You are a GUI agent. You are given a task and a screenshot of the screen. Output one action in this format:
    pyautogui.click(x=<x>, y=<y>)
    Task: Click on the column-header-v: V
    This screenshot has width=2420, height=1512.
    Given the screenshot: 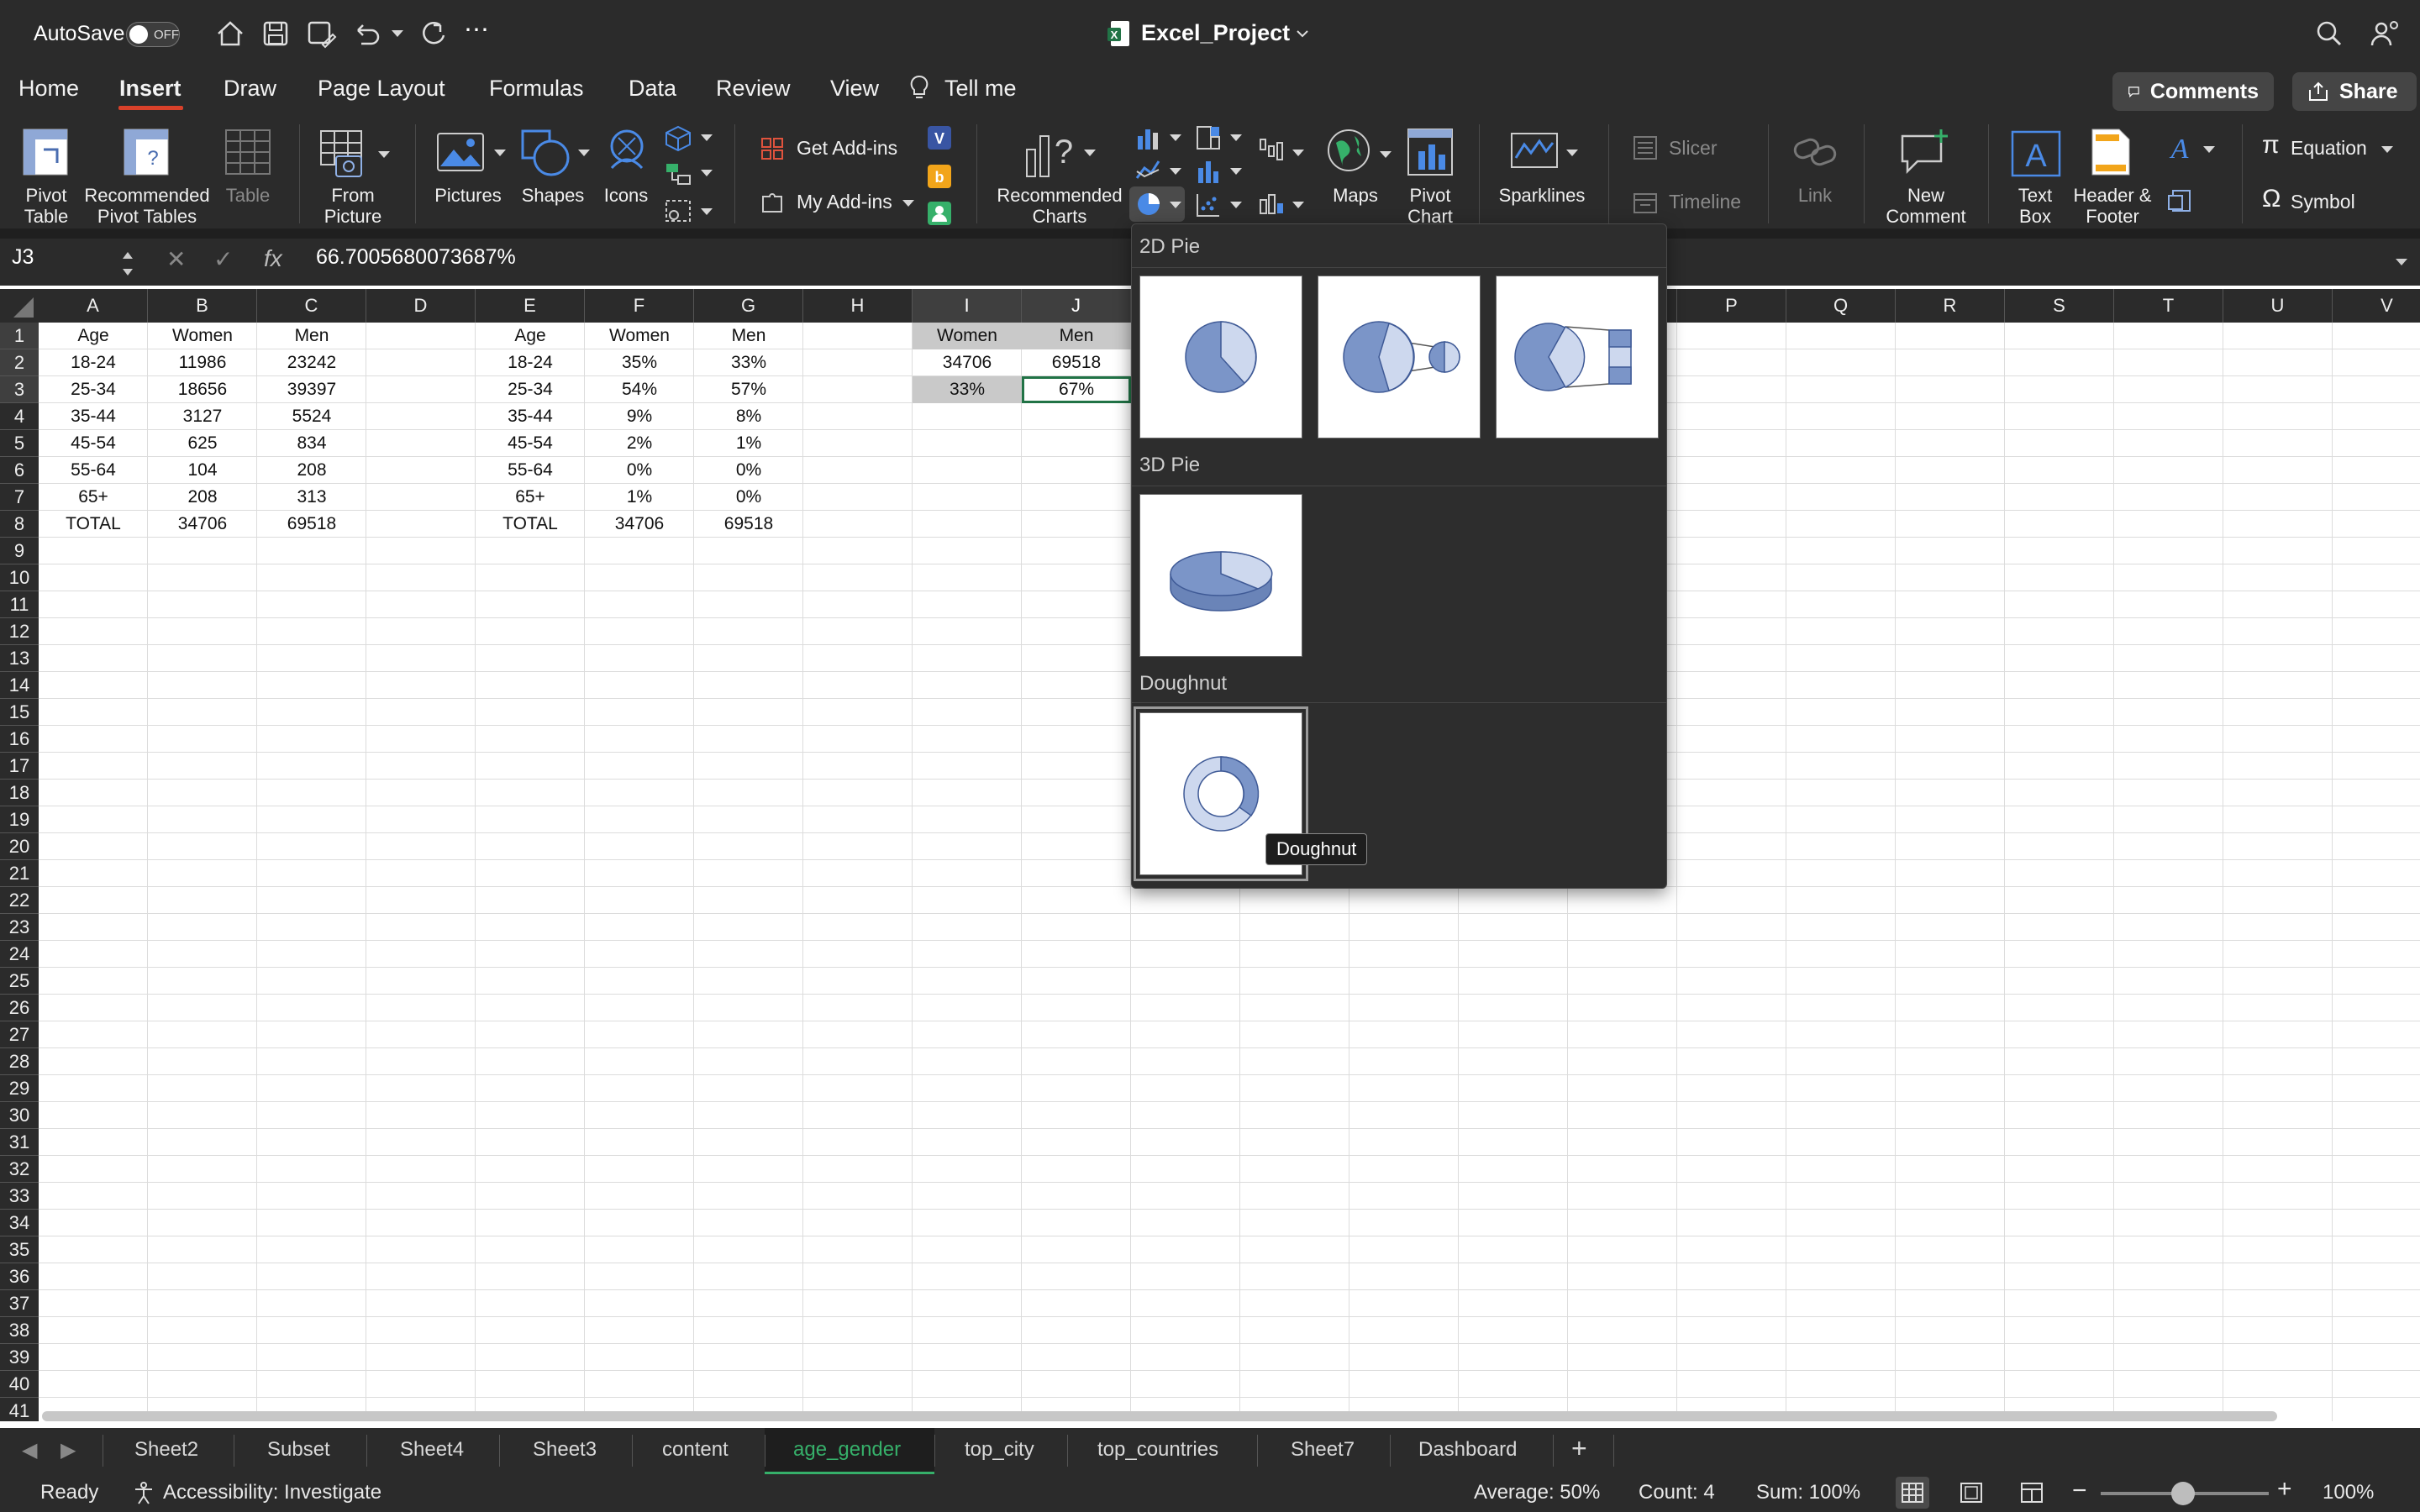 What is the action you would take?
    pyautogui.click(x=2376, y=306)
    